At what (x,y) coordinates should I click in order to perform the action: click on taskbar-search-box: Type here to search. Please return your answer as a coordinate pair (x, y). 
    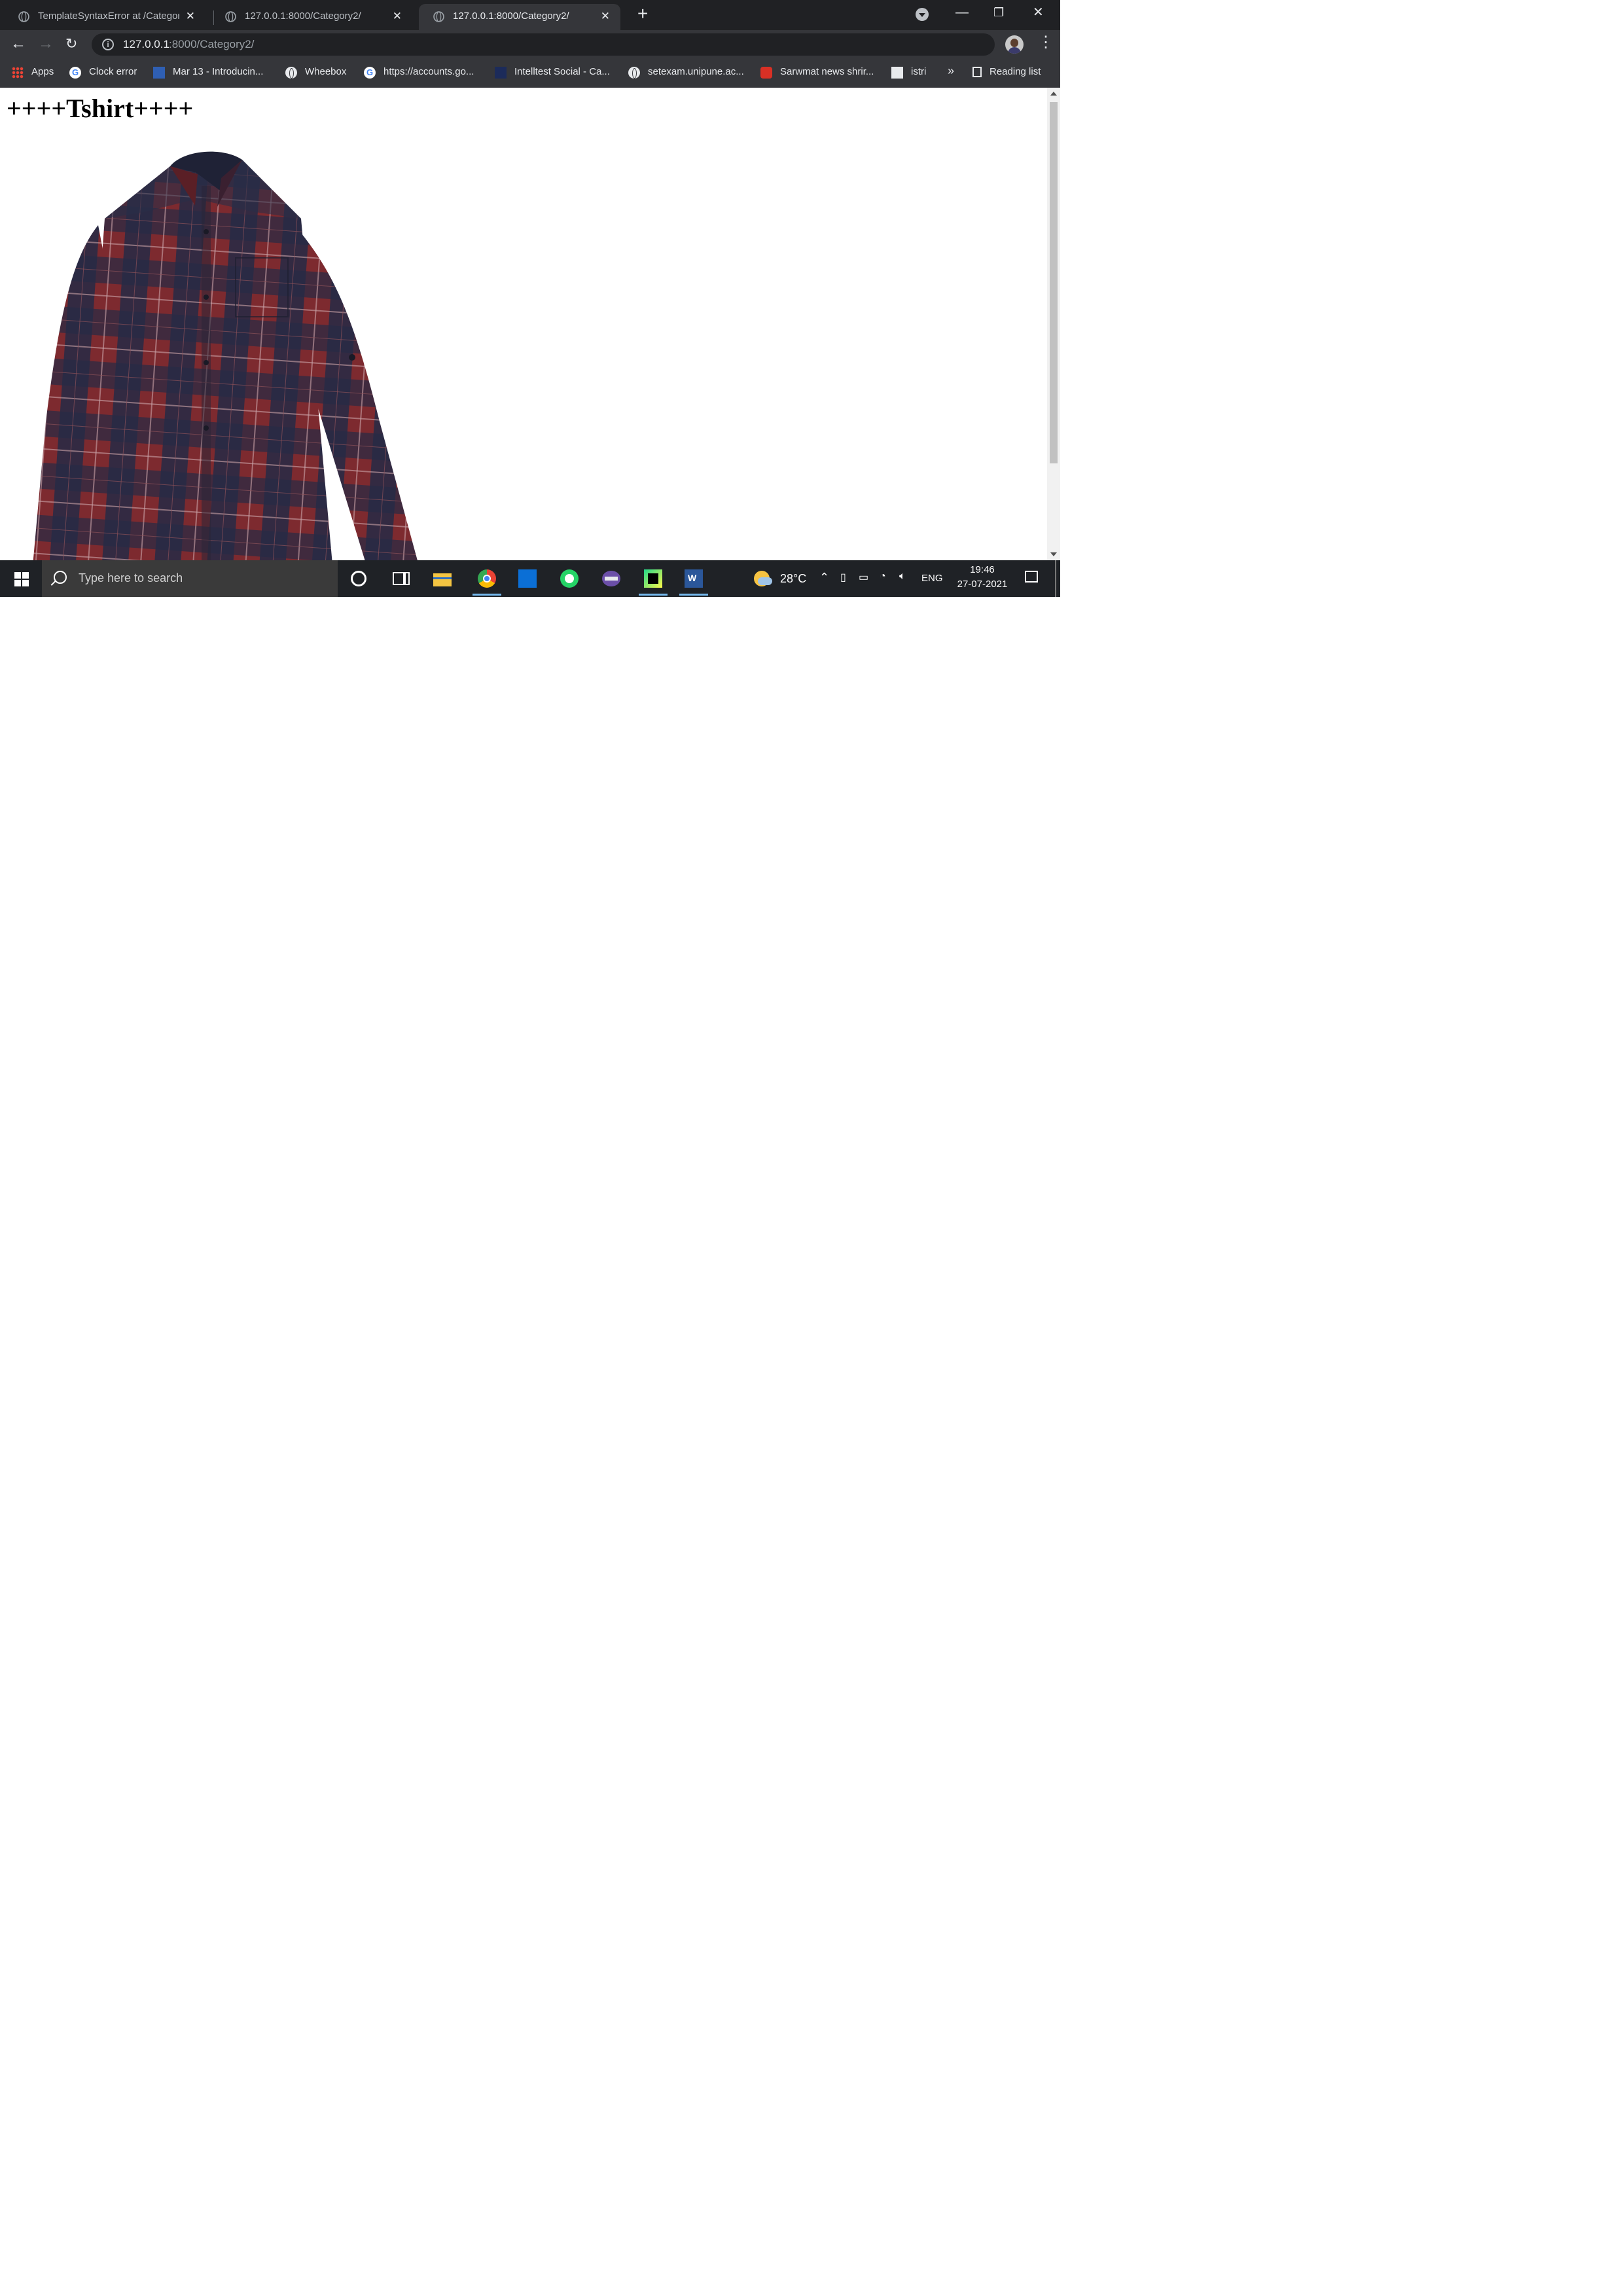
    Looking at the image, I should click on (190, 578).